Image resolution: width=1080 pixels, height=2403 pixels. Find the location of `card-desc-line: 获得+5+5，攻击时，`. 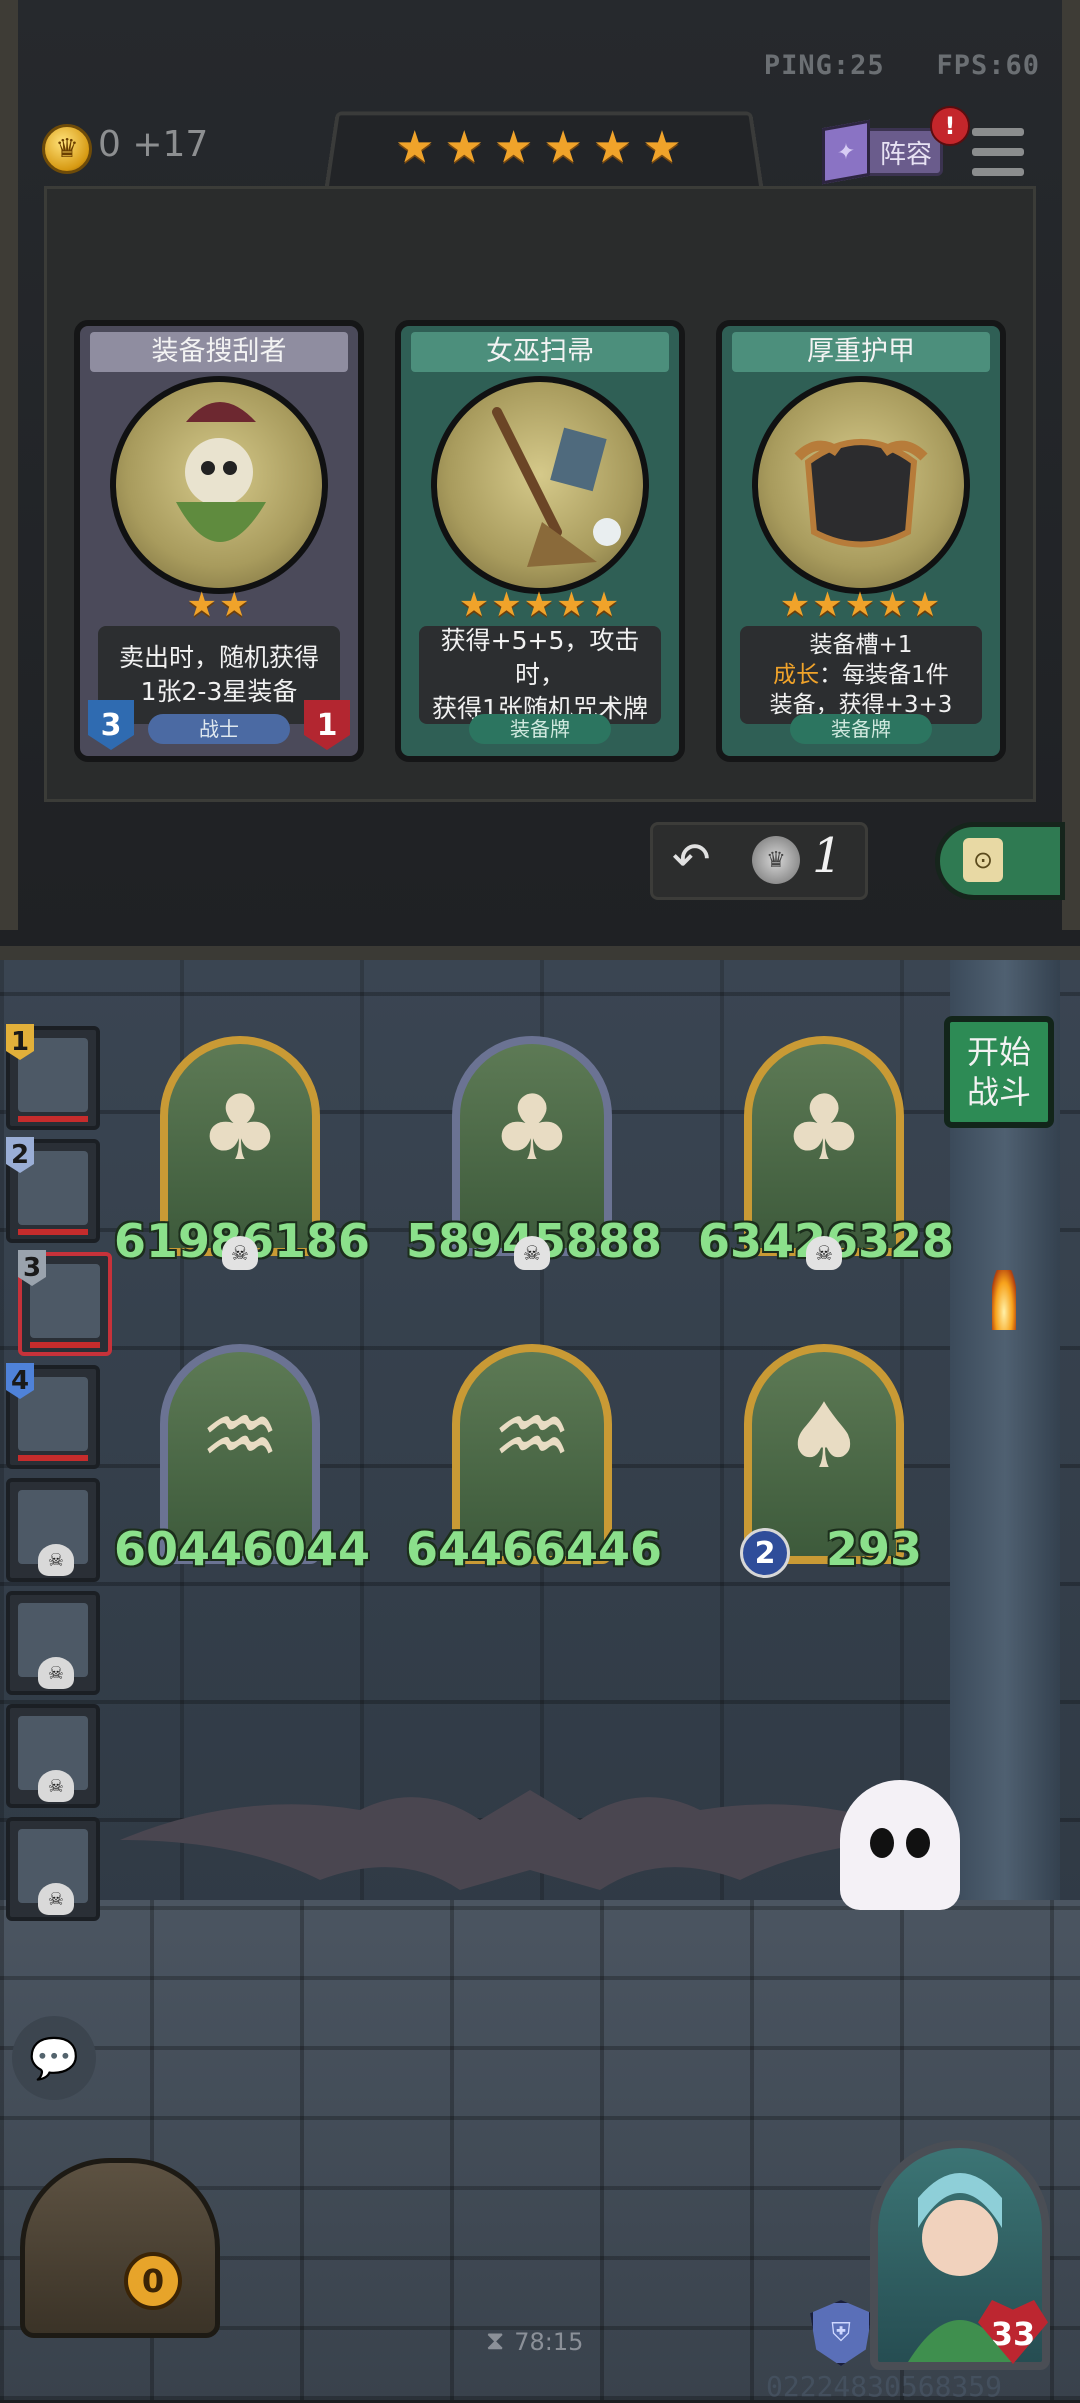

card-desc-line: 获得+5+5，攻击时， is located at coordinates (540, 657).